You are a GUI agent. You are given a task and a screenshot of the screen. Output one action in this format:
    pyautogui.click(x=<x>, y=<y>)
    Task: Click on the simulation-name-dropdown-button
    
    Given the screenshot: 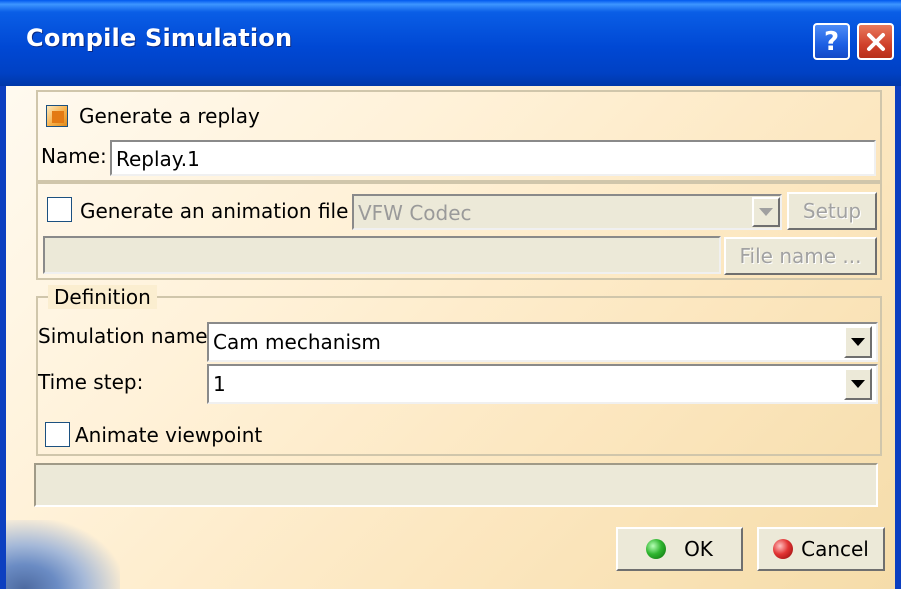 What is the action you would take?
    pyautogui.click(x=858, y=342)
    